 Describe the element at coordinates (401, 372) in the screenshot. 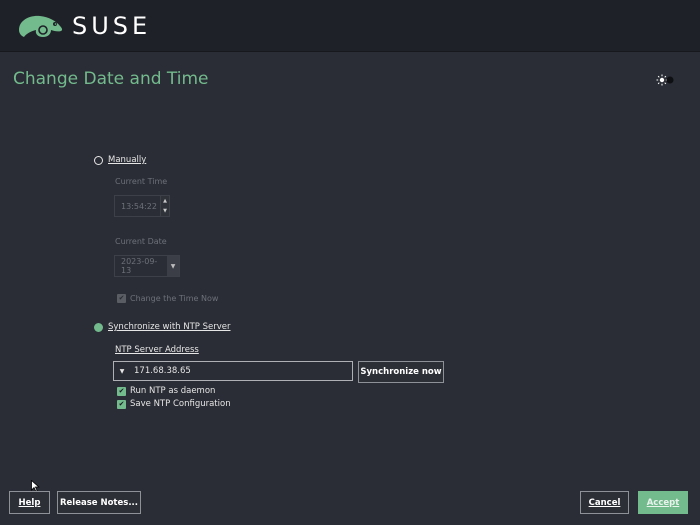

I see `synchronize-now-button: Synchronize now` at that location.